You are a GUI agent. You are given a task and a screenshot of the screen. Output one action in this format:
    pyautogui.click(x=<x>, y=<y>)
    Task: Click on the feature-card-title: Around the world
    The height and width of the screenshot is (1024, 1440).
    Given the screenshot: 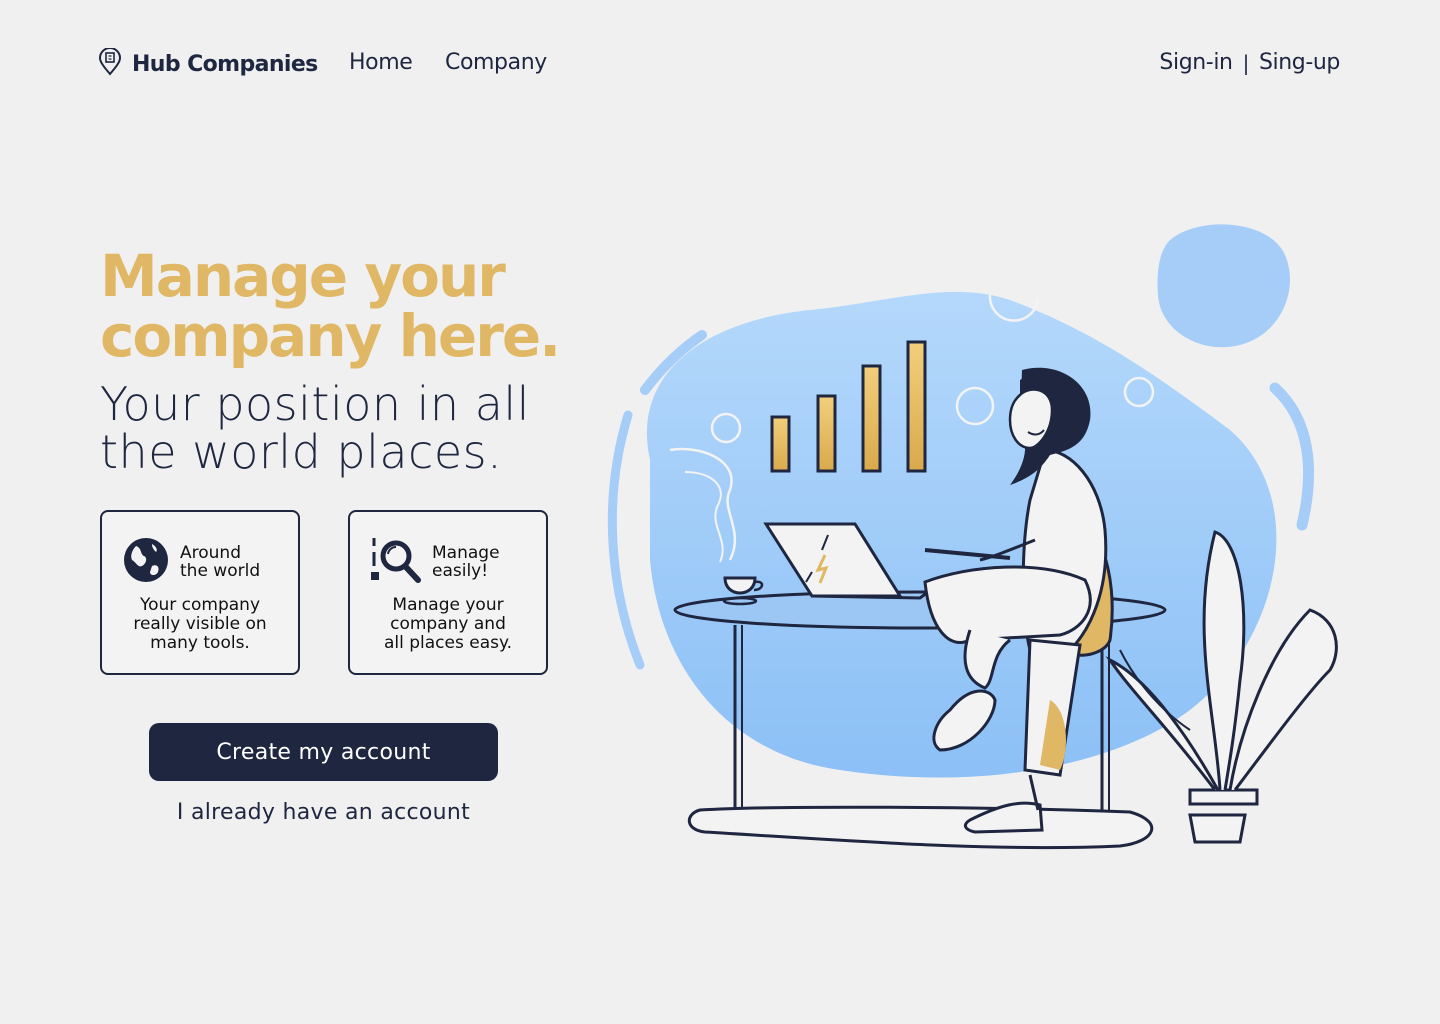 What is the action you would take?
    pyautogui.click(x=220, y=562)
    